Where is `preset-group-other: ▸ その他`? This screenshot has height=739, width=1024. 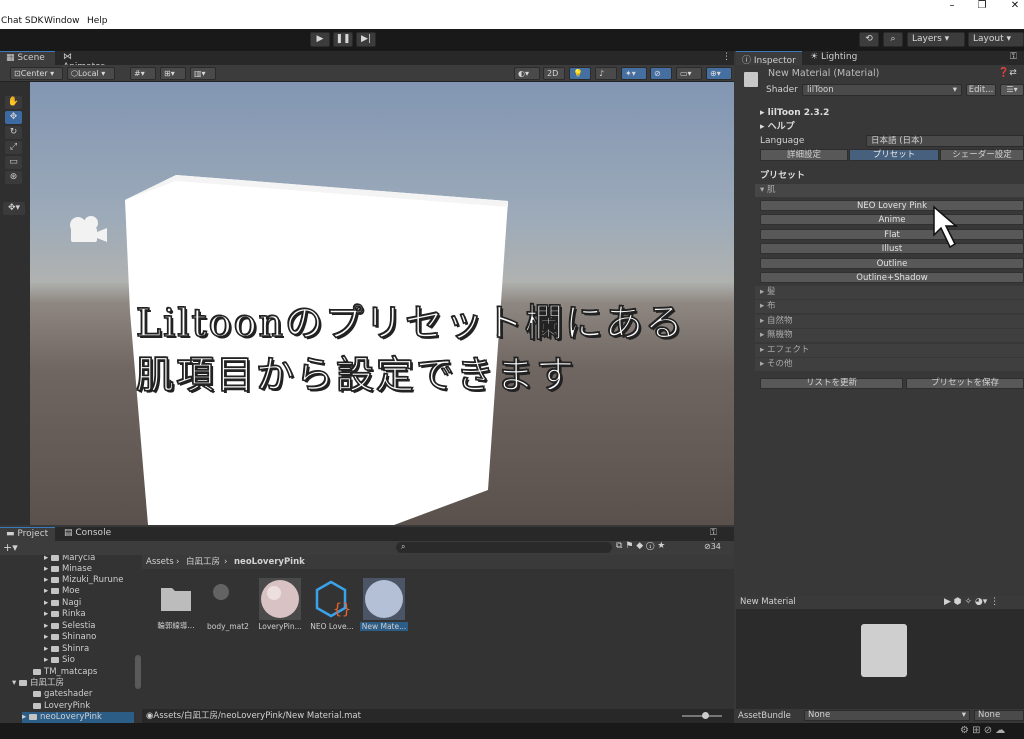
preset-group-other: ▸ その他 is located at coordinates (889, 364).